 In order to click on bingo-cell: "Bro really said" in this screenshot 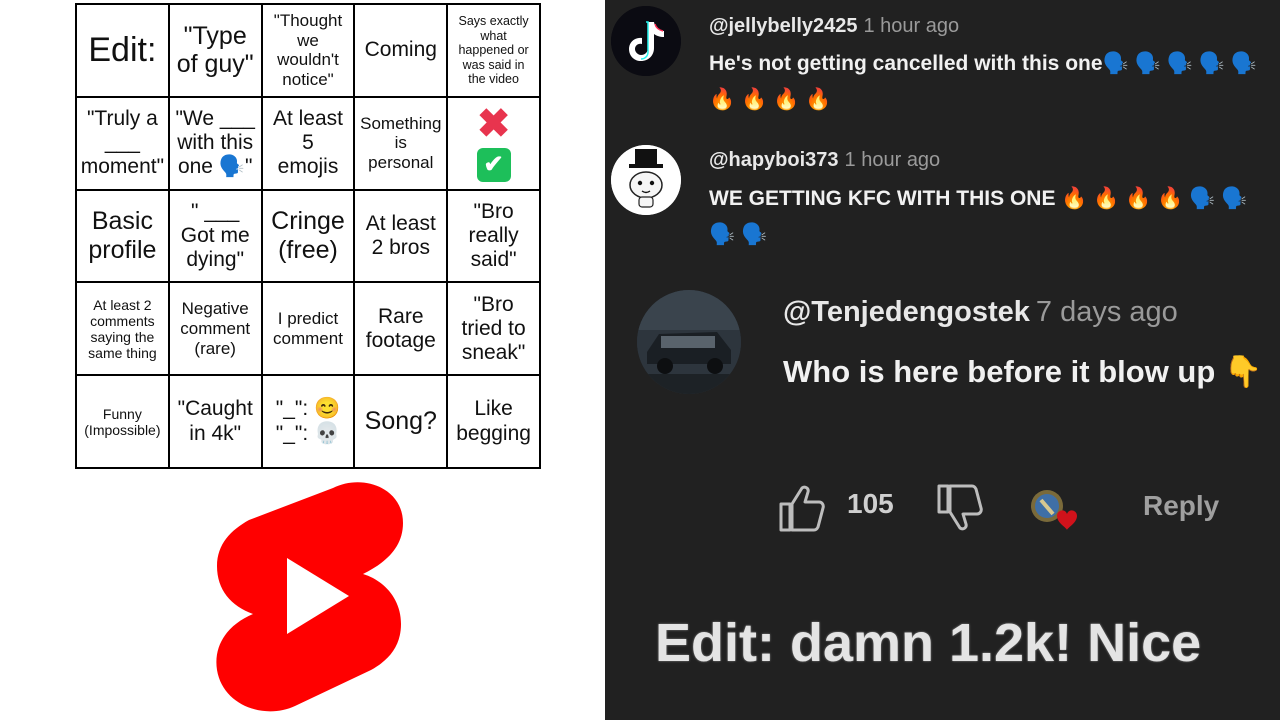, I will do `click(493, 236)`.